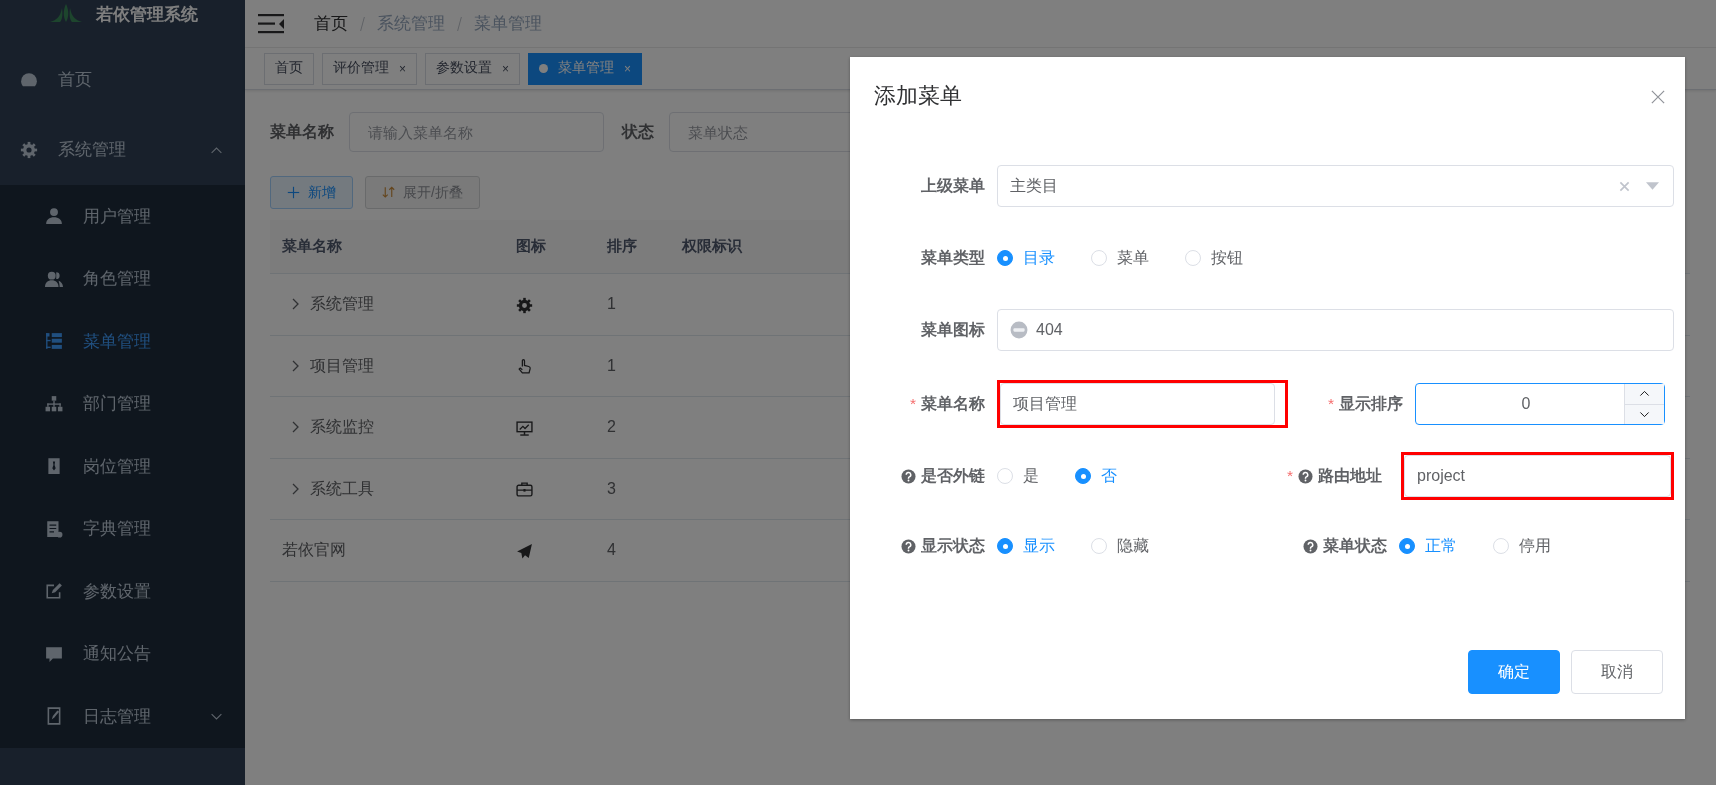 This screenshot has height=785, width=1716. Describe the element at coordinates (54, 341) in the screenshot. I see `tree-list-icon` at that location.